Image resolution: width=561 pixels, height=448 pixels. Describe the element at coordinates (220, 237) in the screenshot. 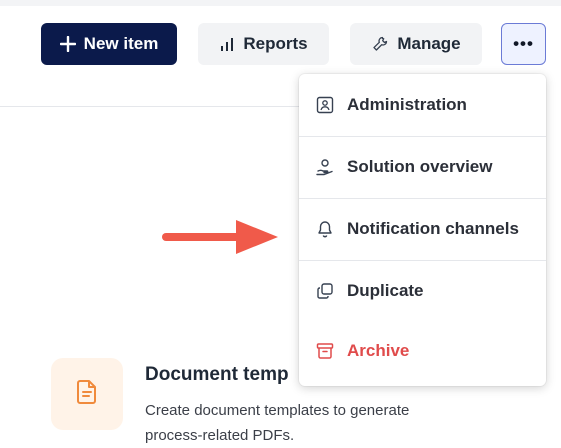

I see `annotation-arrow` at that location.